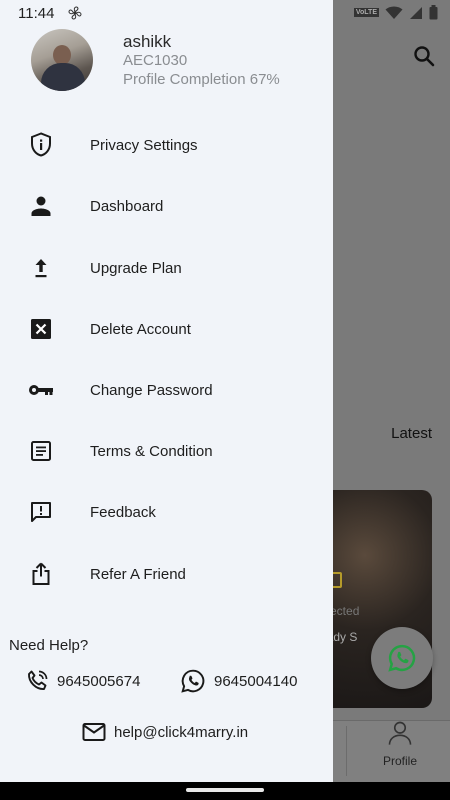  What do you see at coordinates (346, 751) in the screenshot?
I see `tab-divider` at bounding box center [346, 751].